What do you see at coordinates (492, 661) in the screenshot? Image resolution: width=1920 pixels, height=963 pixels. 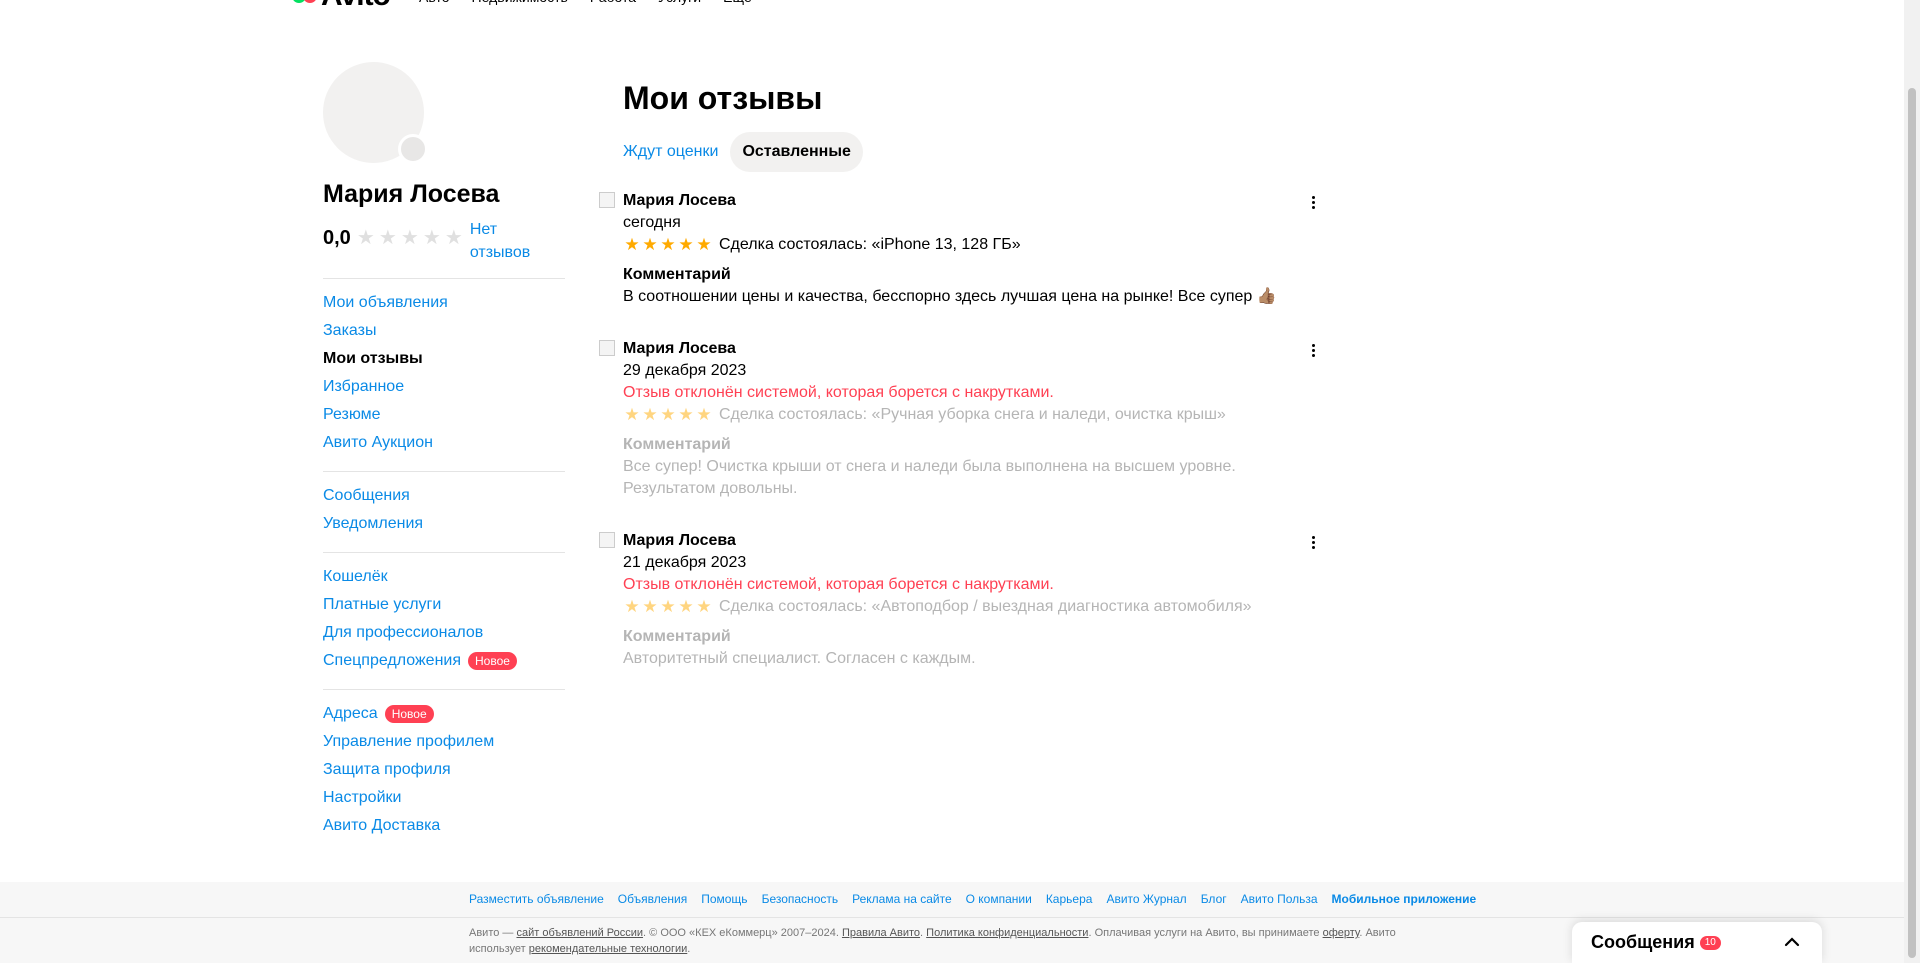 I see `new-badge: Новое` at bounding box center [492, 661].